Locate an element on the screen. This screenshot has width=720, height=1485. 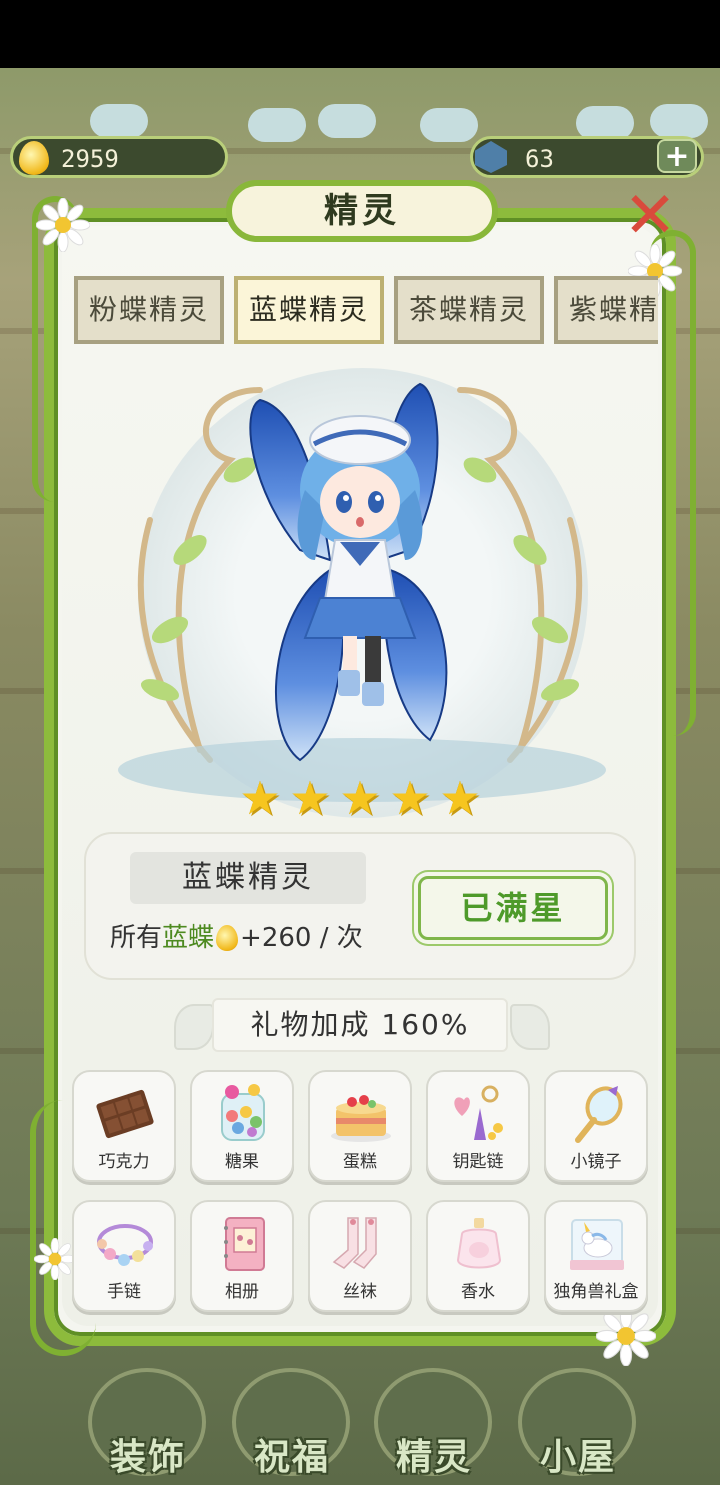
gift-label: 糖果 is located at coordinates (242, 1162).